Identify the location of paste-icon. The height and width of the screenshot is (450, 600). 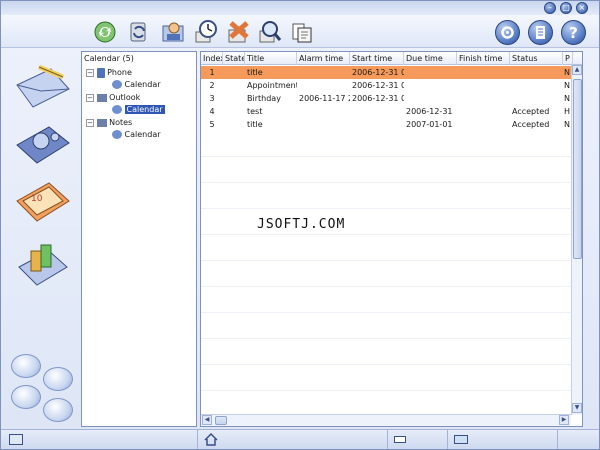
(302, 32).